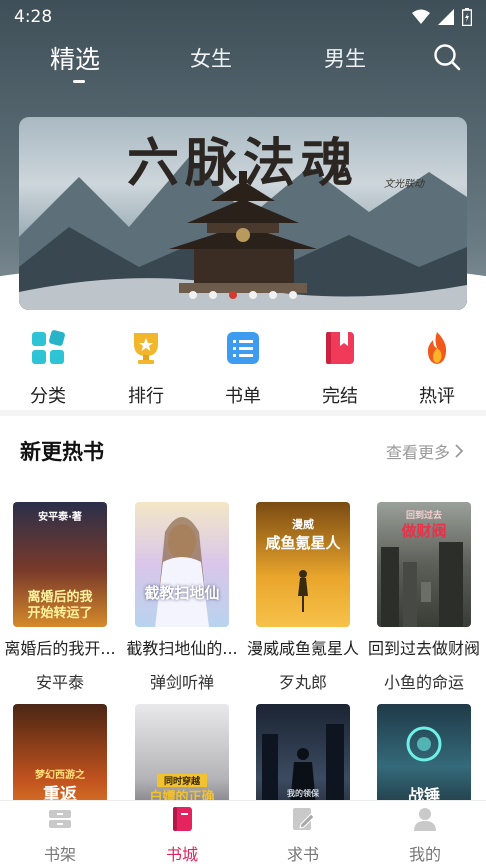  I want to click on cover-title: 我的领保, so click(303, 793).